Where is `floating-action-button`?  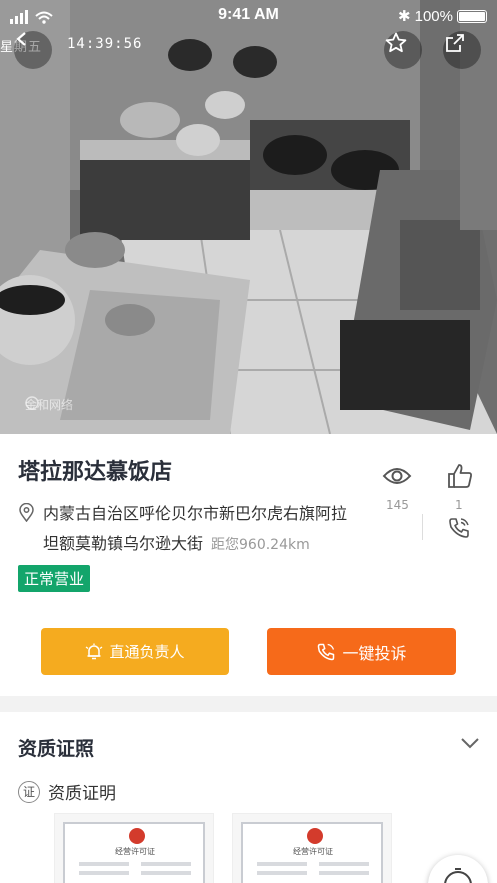
floating-action-button is located at coordinates (458, 869).